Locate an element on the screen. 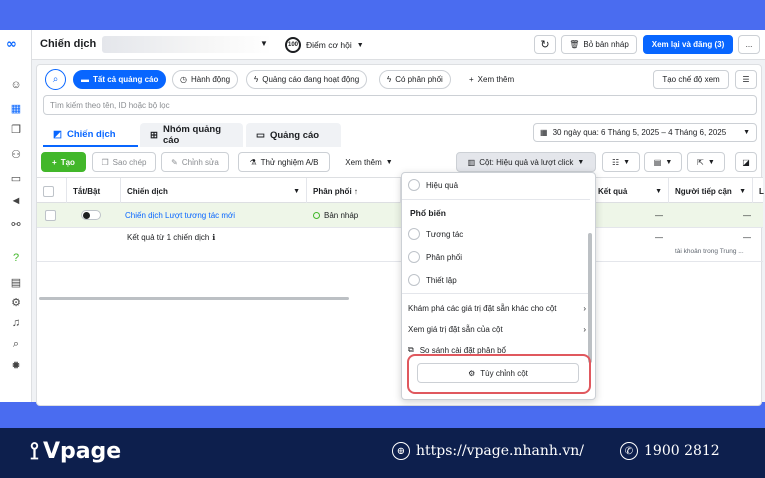 This screenshot has width=765, height=478. chart-button: ◪ is located at coordinates (746, 162).